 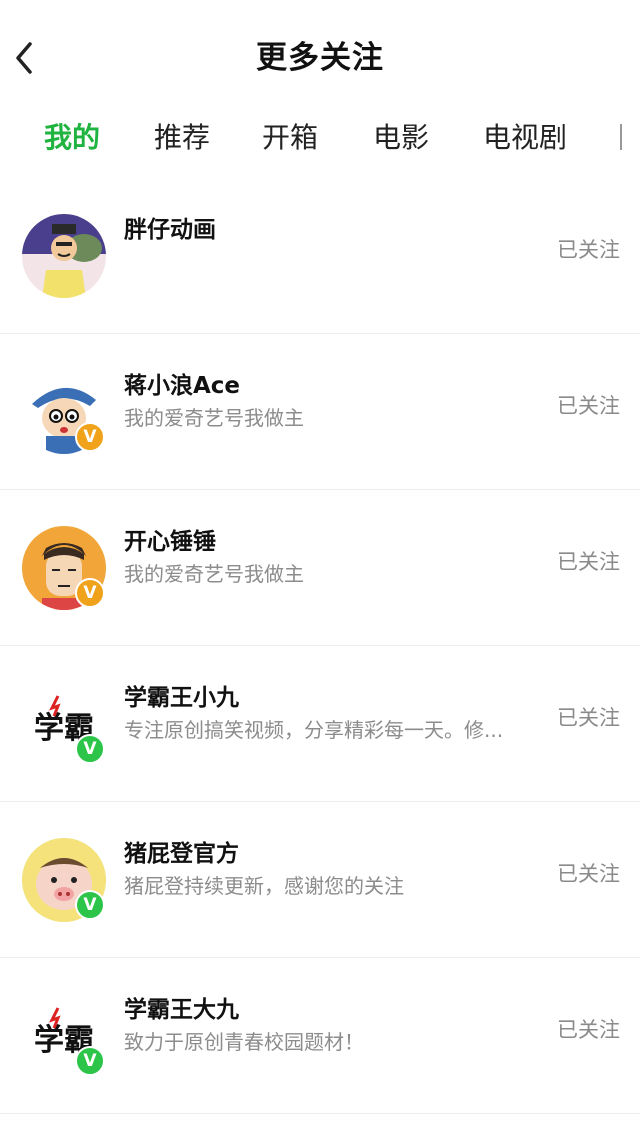 I want to click on list-item: 学霸 V 学霸王小九 专注原创搞笑视频，分享精彩每一天。修... 已关注, so click(x=320, y=724).